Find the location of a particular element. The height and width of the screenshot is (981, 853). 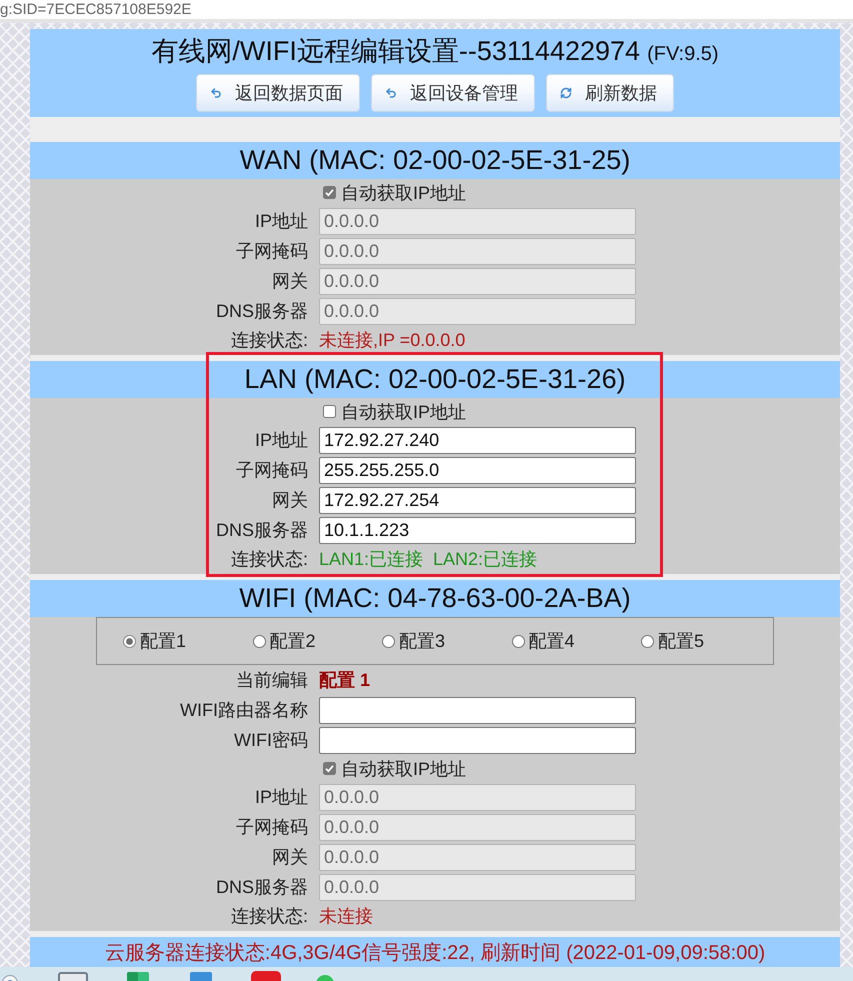

radio-label: 配置5 is located at coordinates (681, 641).